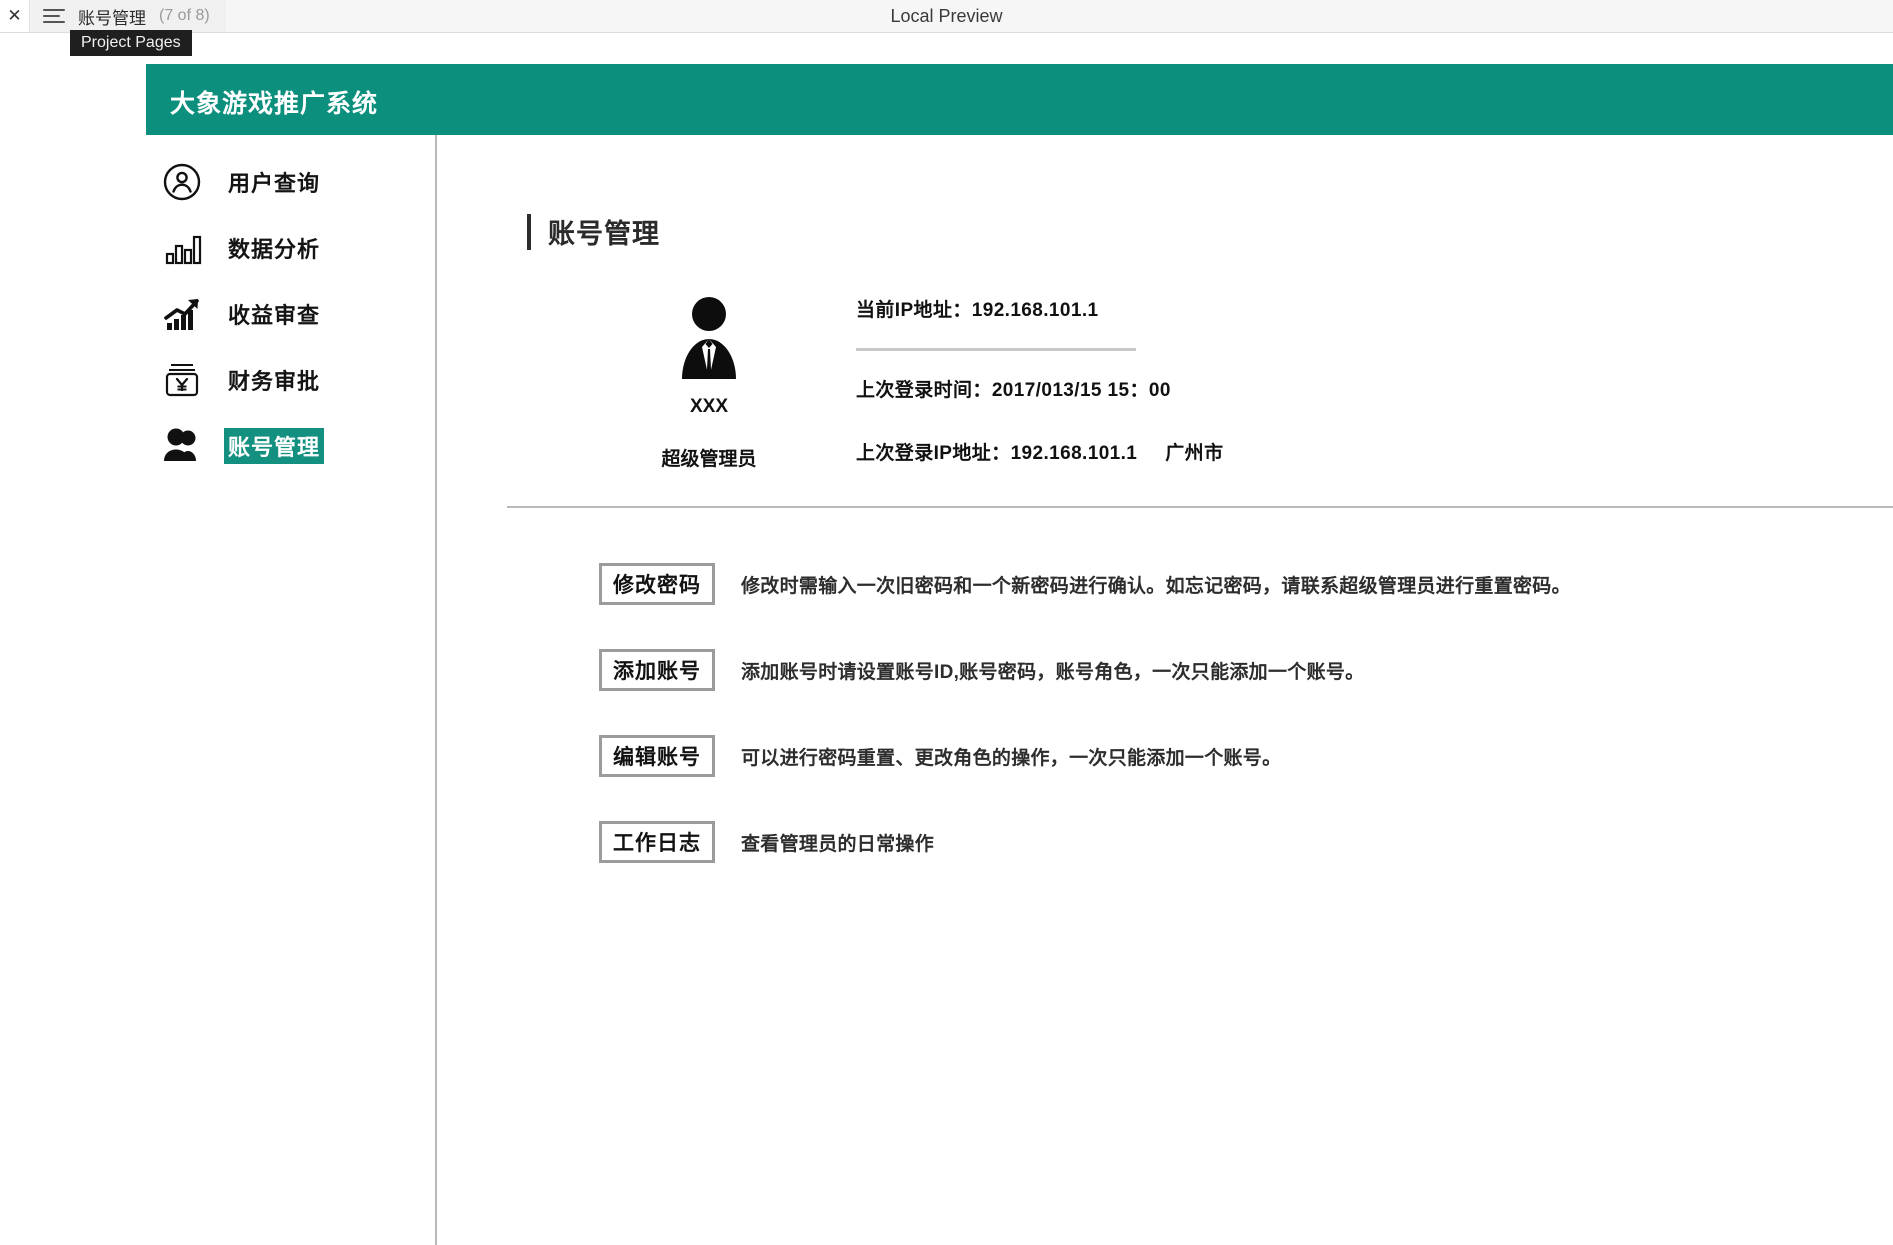 The image size is (1893, 1245). Describe the element at coordinates (274, 381) in the screenshot. I see `sidebar-item-label: 财务审批` at that location.